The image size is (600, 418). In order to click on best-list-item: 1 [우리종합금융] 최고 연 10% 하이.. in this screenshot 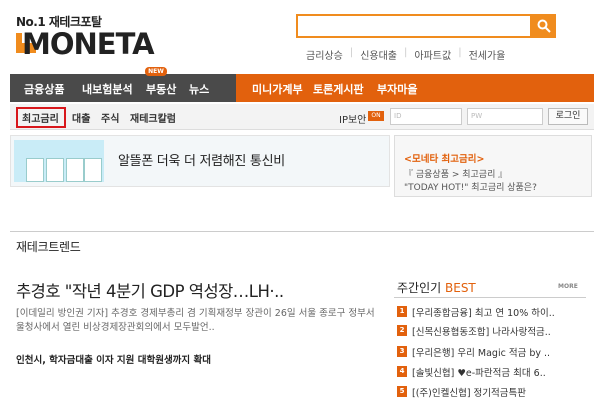, I will do `click(476, 312)`.